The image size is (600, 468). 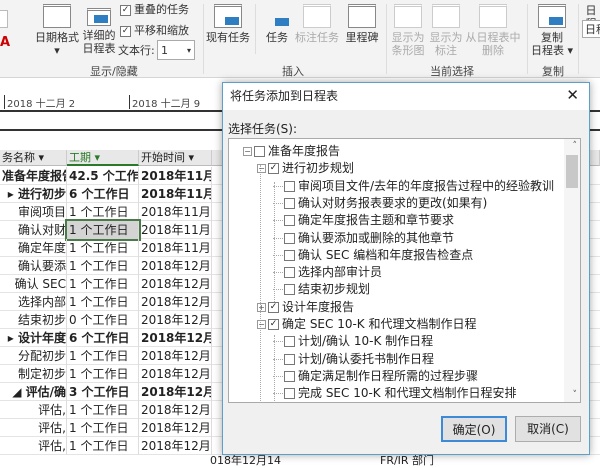 What do you see at coordinates (103, 158) in the screenshot?
I see `column-header-duration: 工期 ▾` at bounding box center [103, 158].